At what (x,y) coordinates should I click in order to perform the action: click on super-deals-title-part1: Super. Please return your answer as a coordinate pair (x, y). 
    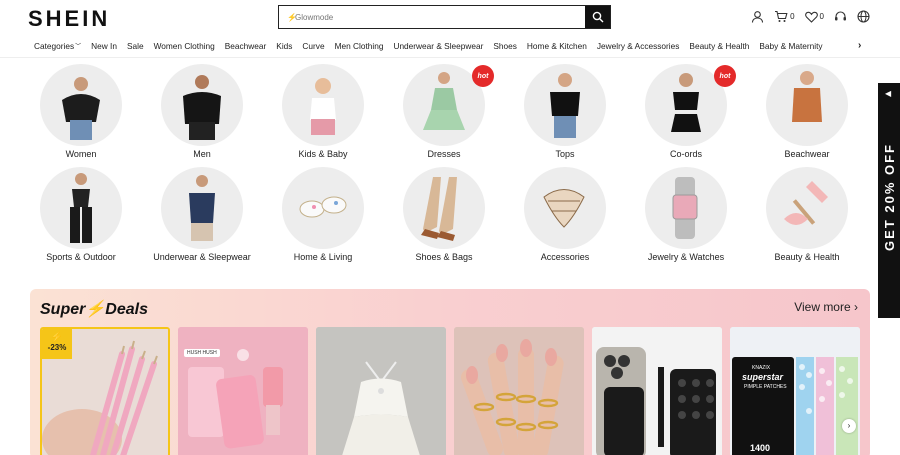
    Looking at the image, I should click on (63, 309).